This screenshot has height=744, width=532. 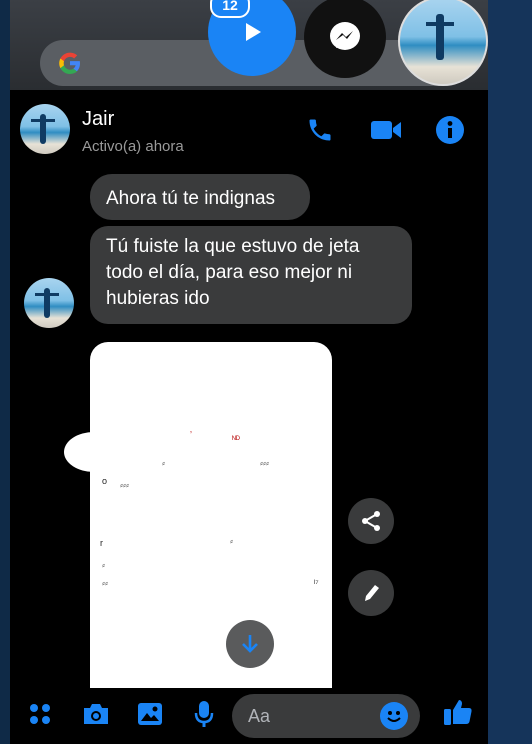 What do you see at coordinates (320, 130) in the screenshot?
I see `phone-icon` at bounding box center [320, 130].